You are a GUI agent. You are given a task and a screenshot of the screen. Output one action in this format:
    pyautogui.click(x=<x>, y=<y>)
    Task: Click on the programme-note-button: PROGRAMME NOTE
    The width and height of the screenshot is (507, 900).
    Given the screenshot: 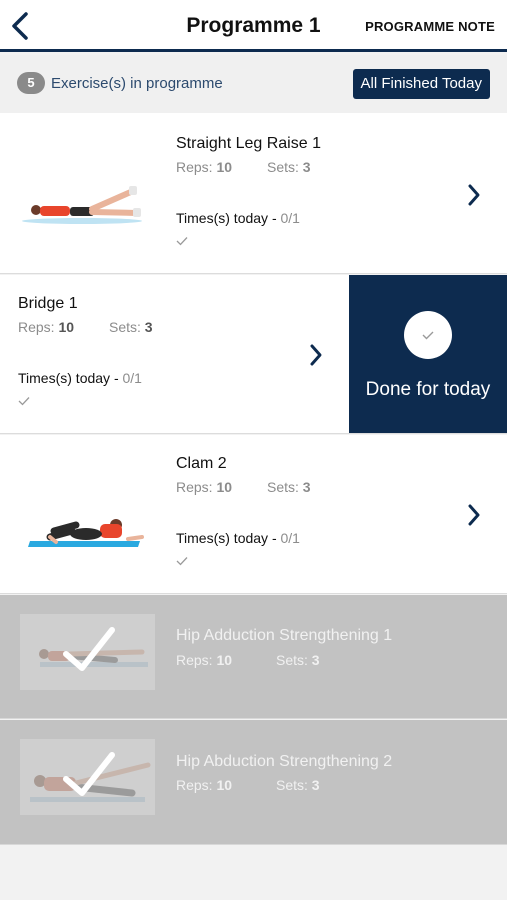 What is the action you would take?
    pyautogui.click(x=430, y=26)
    